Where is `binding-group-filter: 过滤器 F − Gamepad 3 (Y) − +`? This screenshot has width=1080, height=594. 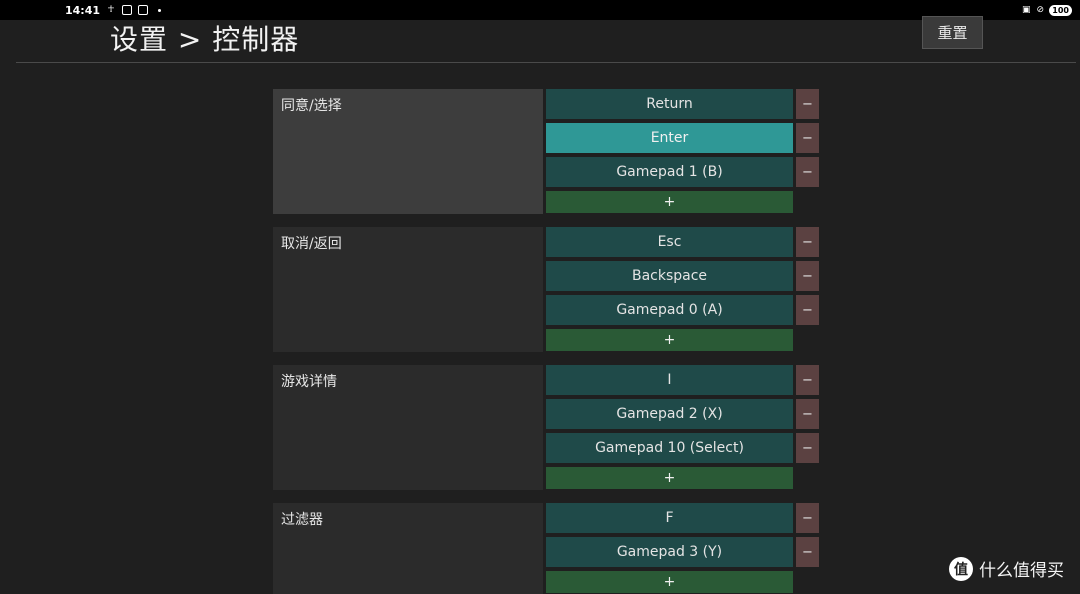 binding-group-filter: 过滤器 F − Gamepad 3 (Y) − + is located at coordinates (547, 548).